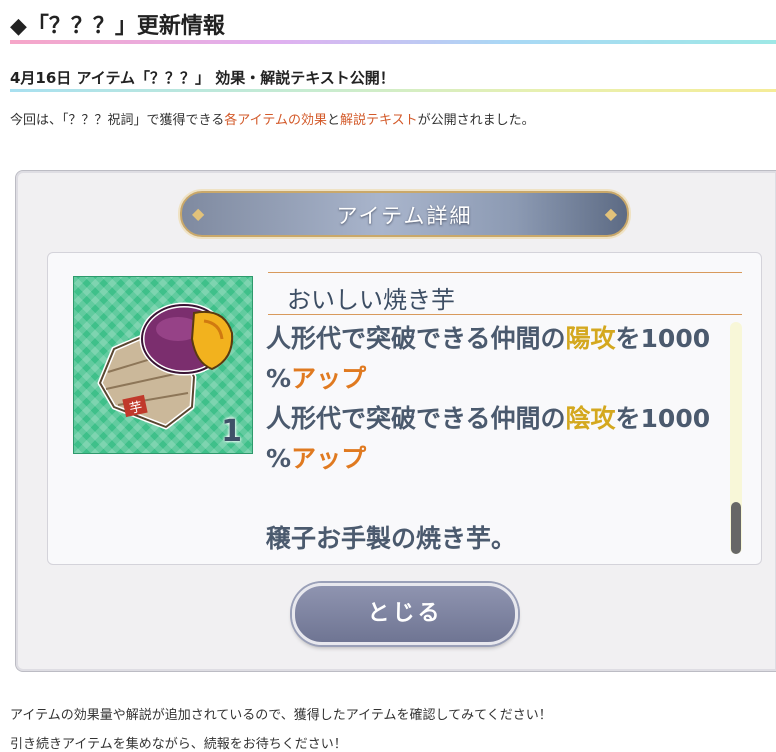  What do you see at coordinates (279, 458) in the screenshot?
I see `effect2-unit: %` at bounding box center [279, 458].